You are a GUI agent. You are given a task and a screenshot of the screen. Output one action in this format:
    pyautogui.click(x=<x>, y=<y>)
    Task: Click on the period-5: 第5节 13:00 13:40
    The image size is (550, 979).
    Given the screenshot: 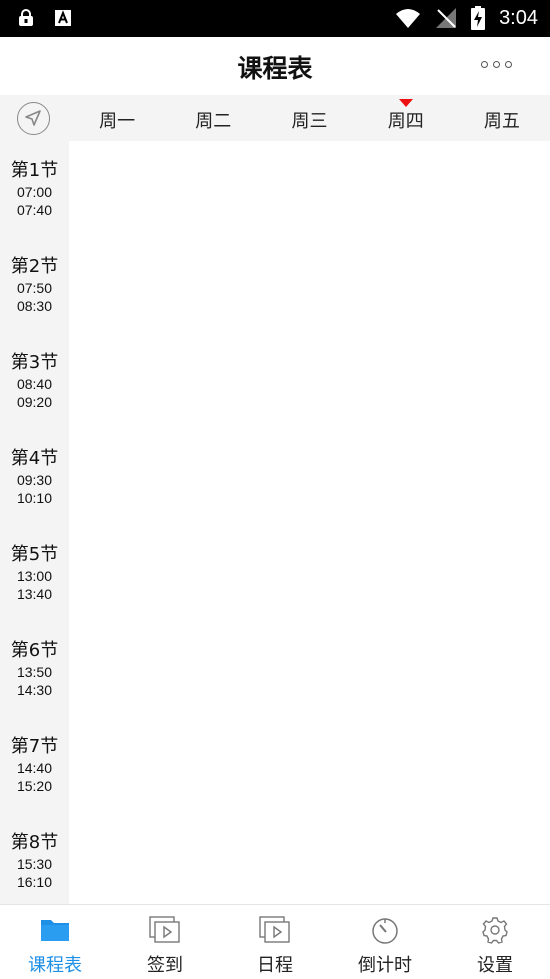 What is the action you would take?
    pyautogui.click(x=34, y=573)
    